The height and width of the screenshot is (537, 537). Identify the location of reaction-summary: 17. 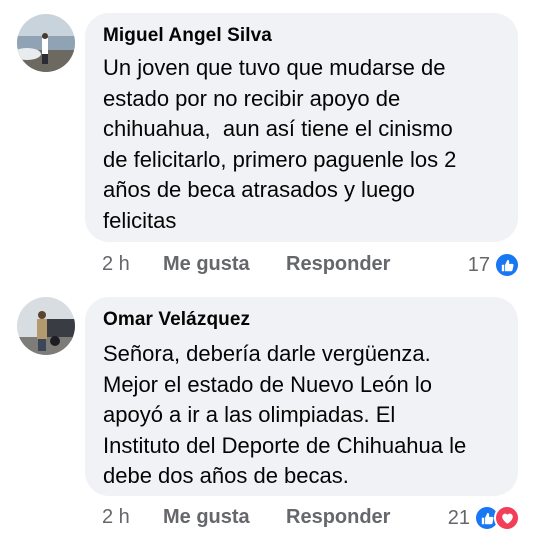
(494, 265).